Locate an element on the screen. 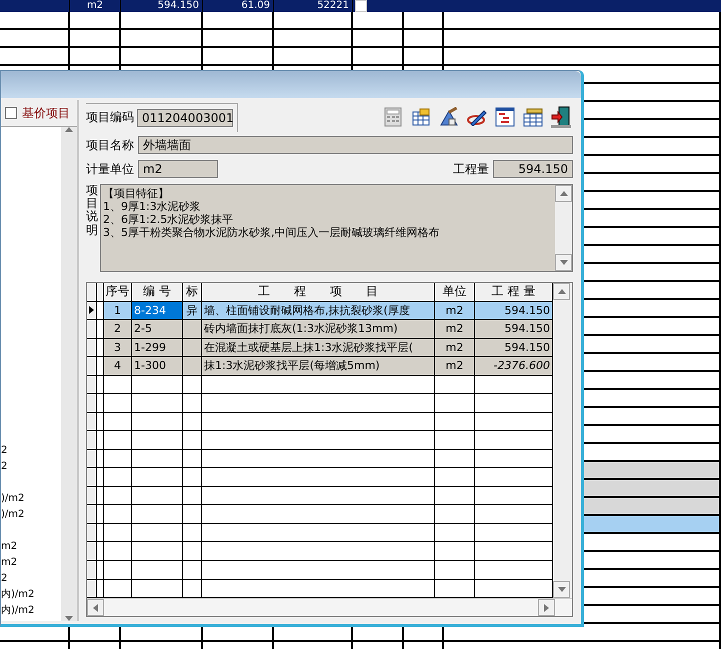 This screenshot has height=649, width=721. table-cell: 1-300 is located at coordinates (157, 366).